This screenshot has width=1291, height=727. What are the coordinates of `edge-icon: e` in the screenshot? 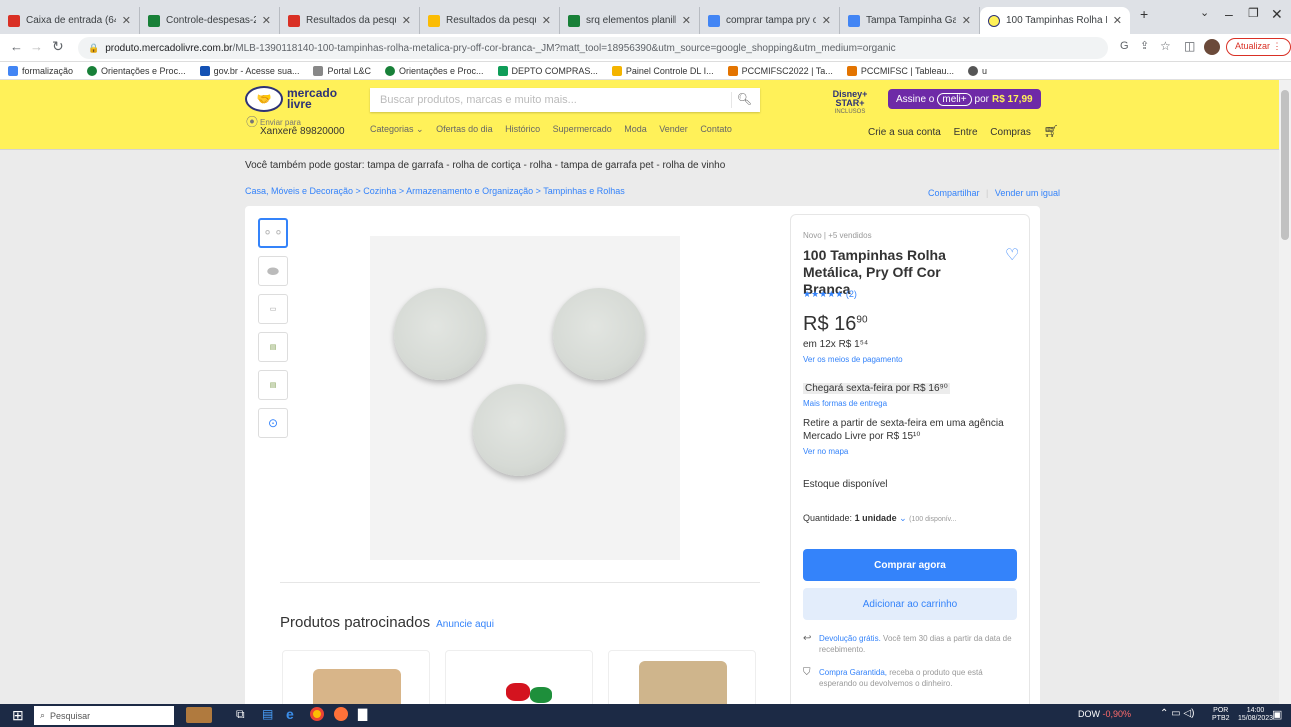 It's located at (290, 714).